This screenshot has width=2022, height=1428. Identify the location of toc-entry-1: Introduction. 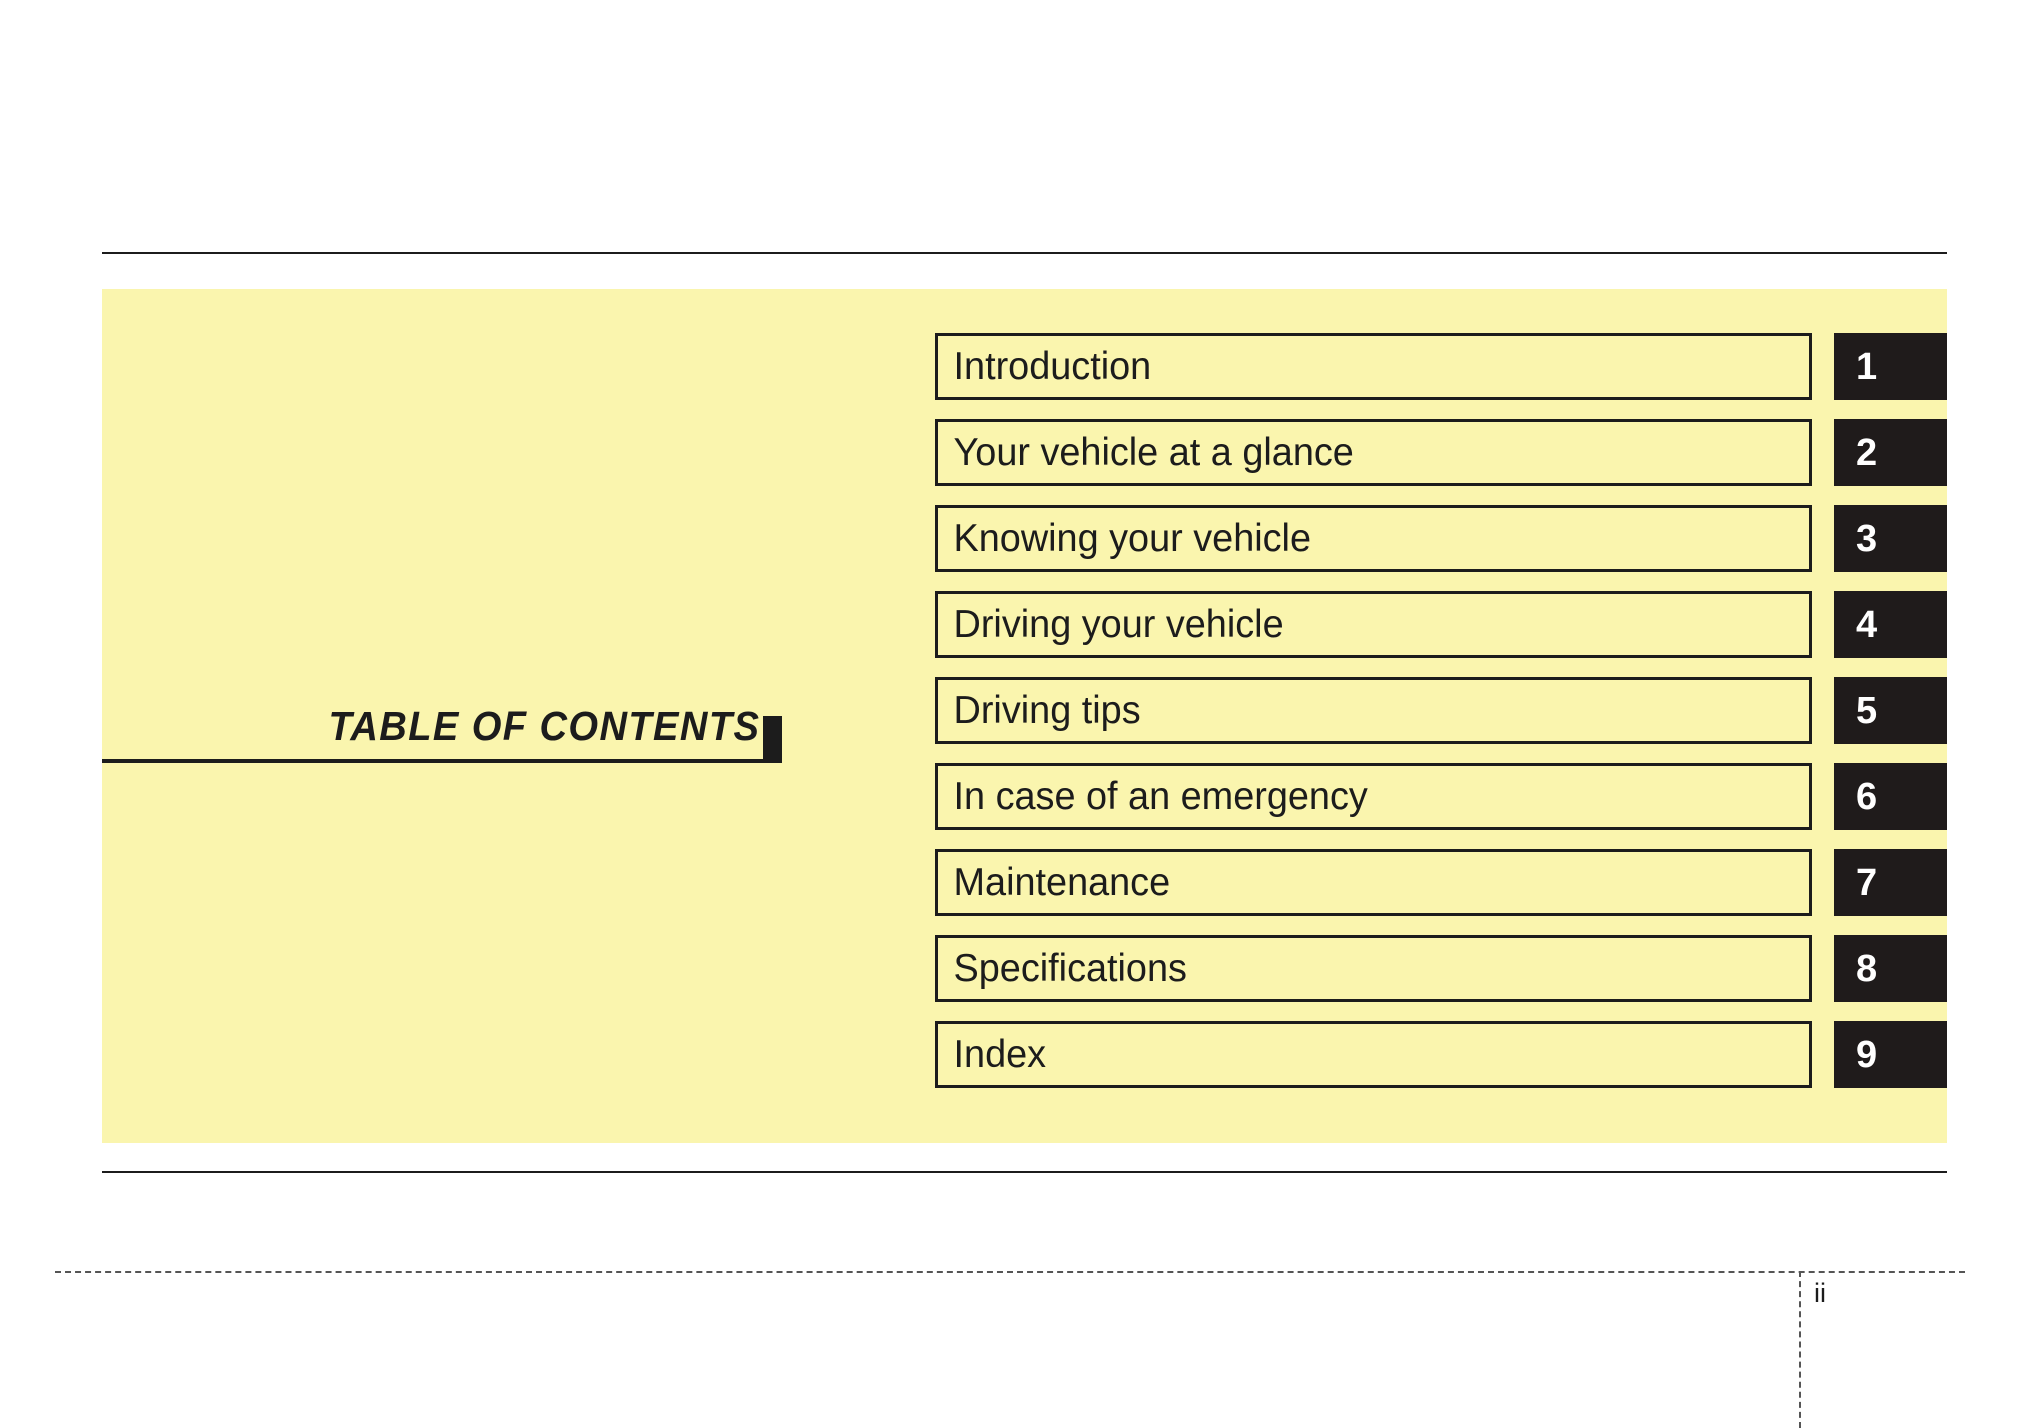
(1373, 366).